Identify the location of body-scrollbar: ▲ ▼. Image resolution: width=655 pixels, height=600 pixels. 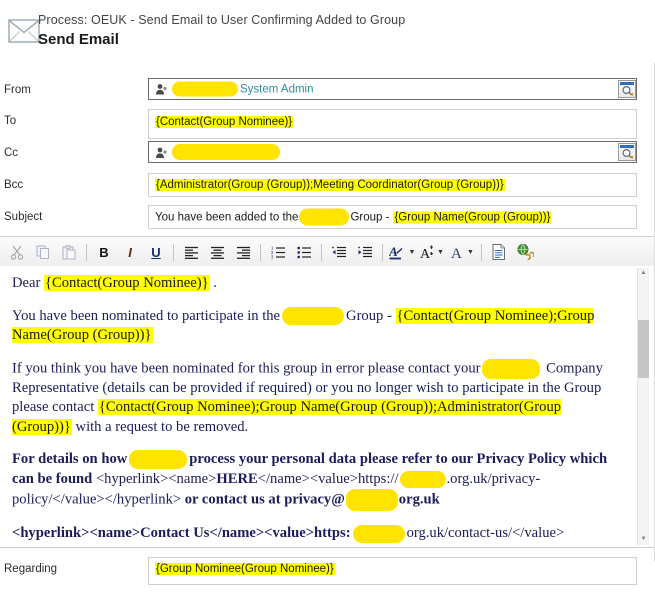
(643, 406).